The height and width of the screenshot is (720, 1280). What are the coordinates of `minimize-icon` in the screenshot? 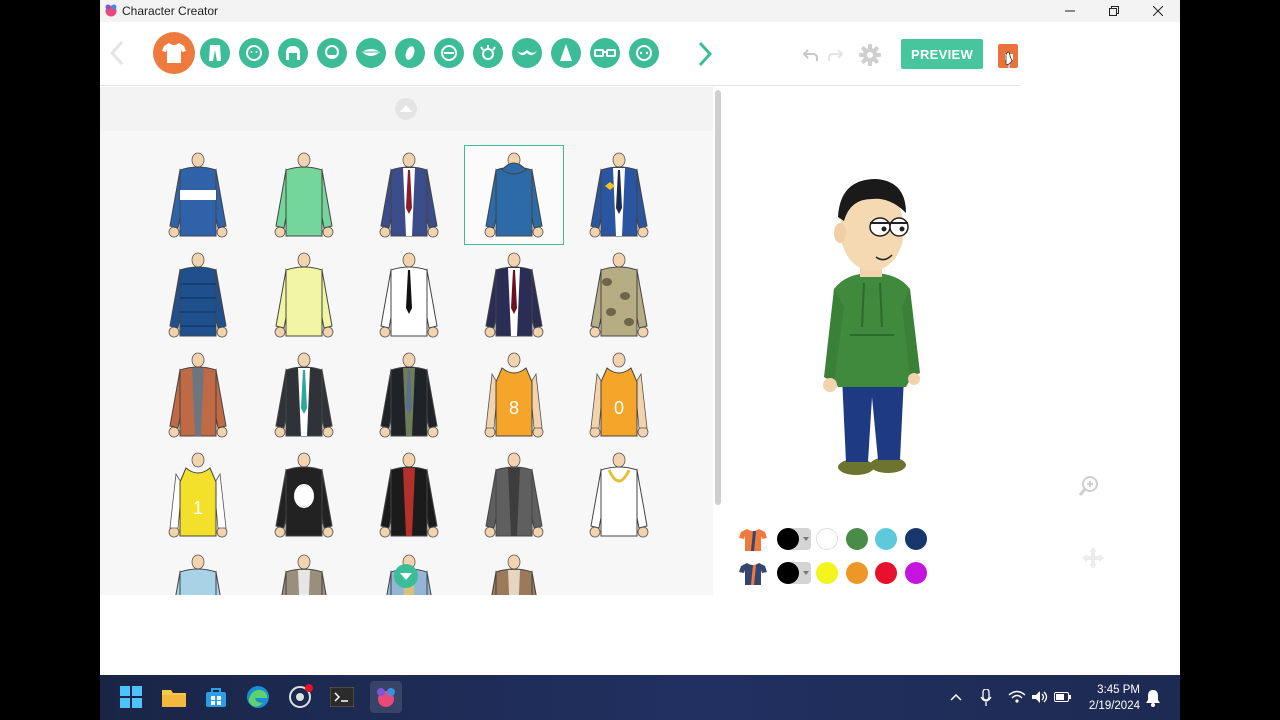 It's located at (1070, 11).